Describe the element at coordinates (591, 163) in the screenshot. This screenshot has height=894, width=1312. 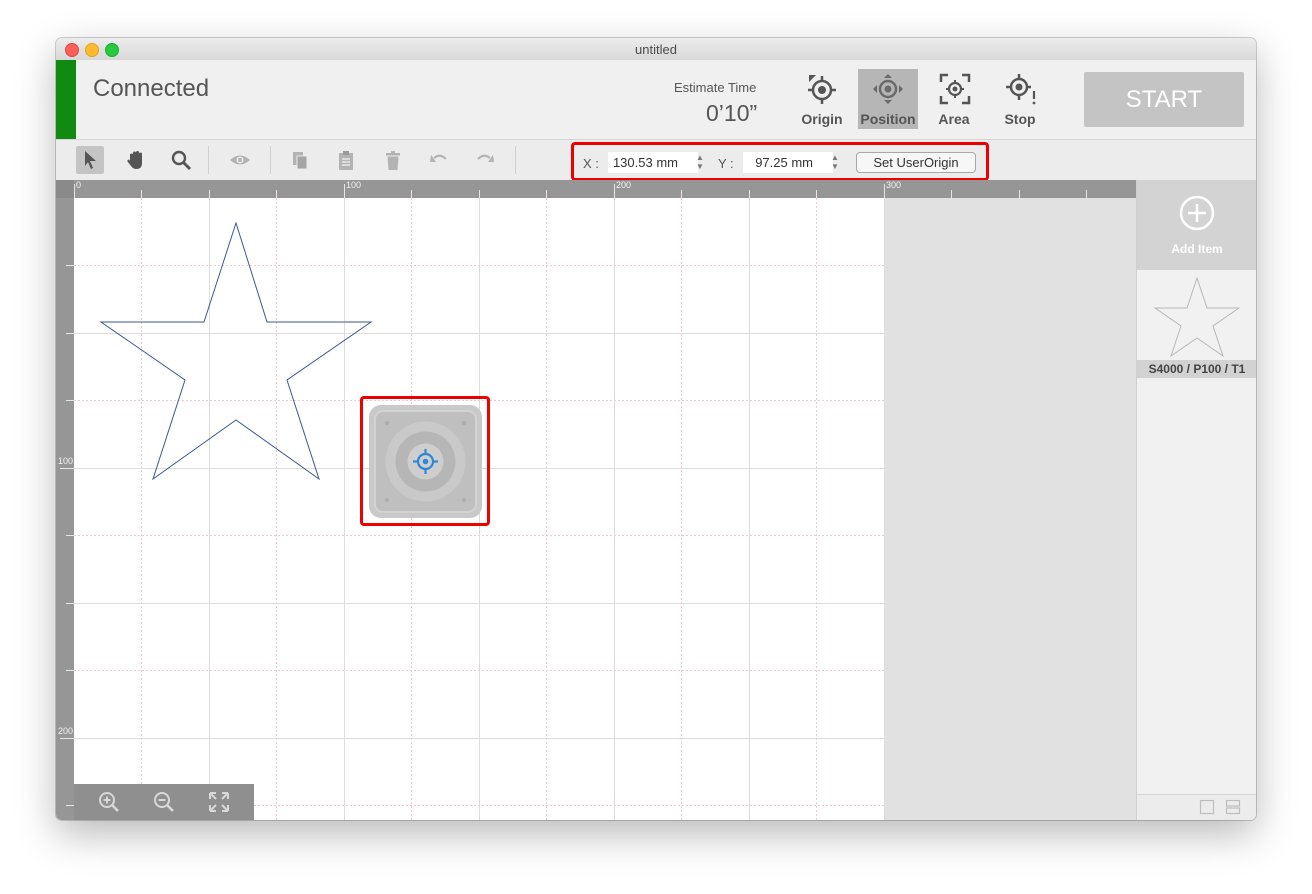
I see `x-label: X :` at that location.